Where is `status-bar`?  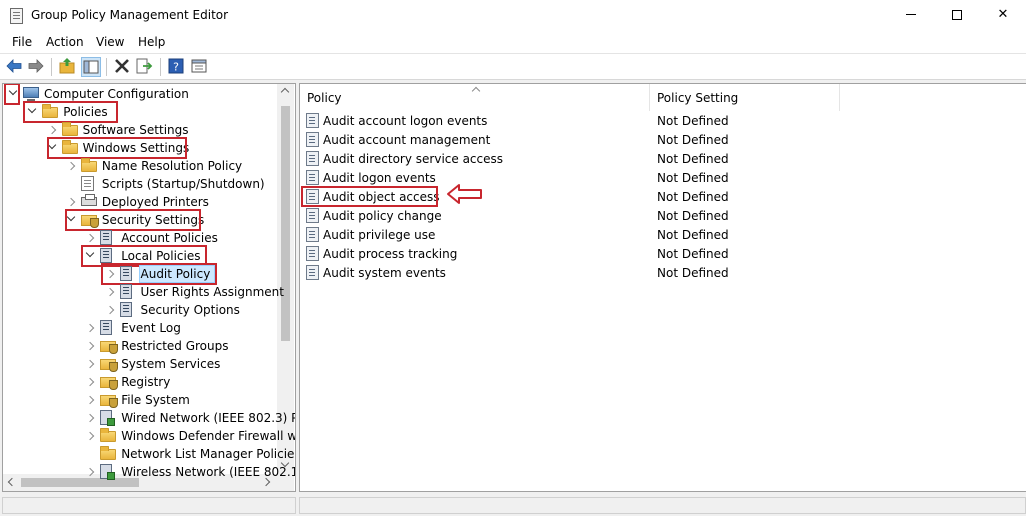
status-bar is located at coordinates (513, 505).